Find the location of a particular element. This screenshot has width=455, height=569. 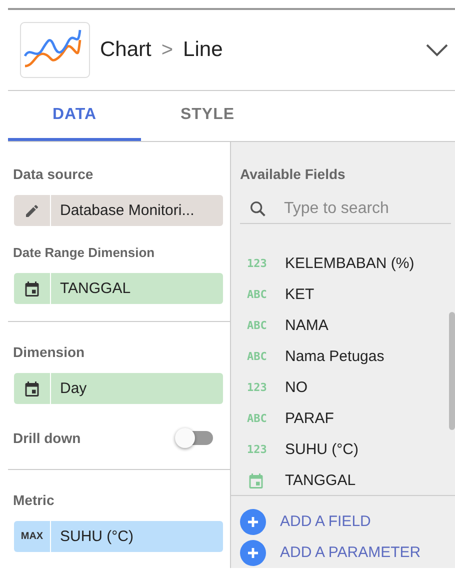

add-link: ADD A PARAMETER is located at coordinates (350, 552).